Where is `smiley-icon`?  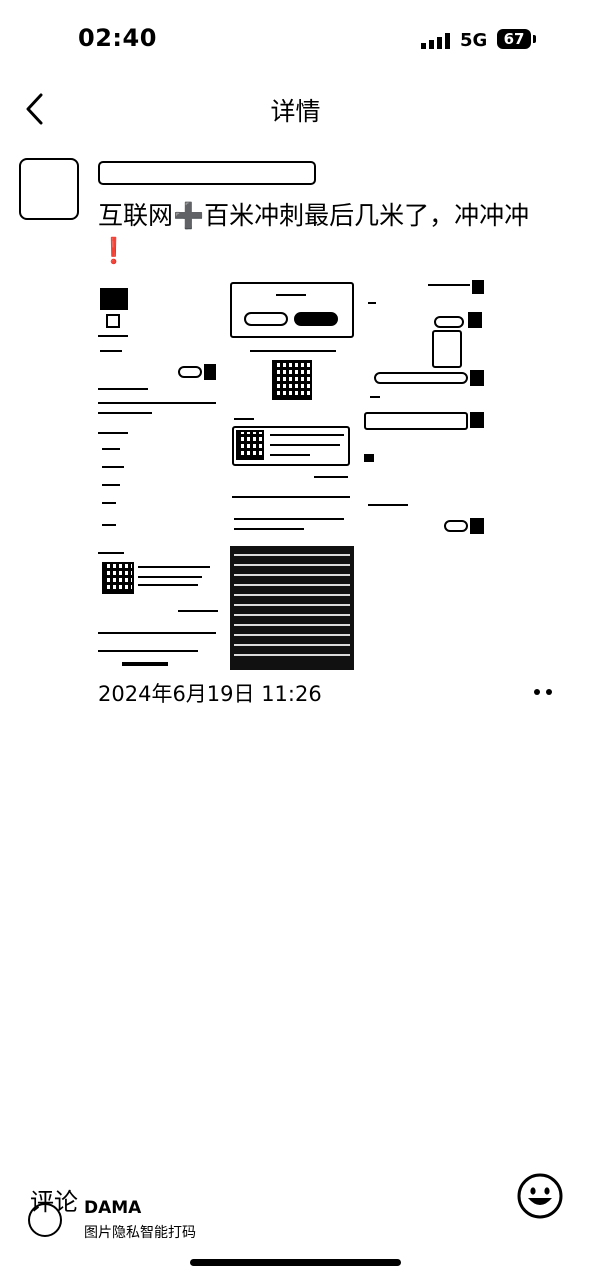 smiley-icon is located at coordinates (540, 1196).